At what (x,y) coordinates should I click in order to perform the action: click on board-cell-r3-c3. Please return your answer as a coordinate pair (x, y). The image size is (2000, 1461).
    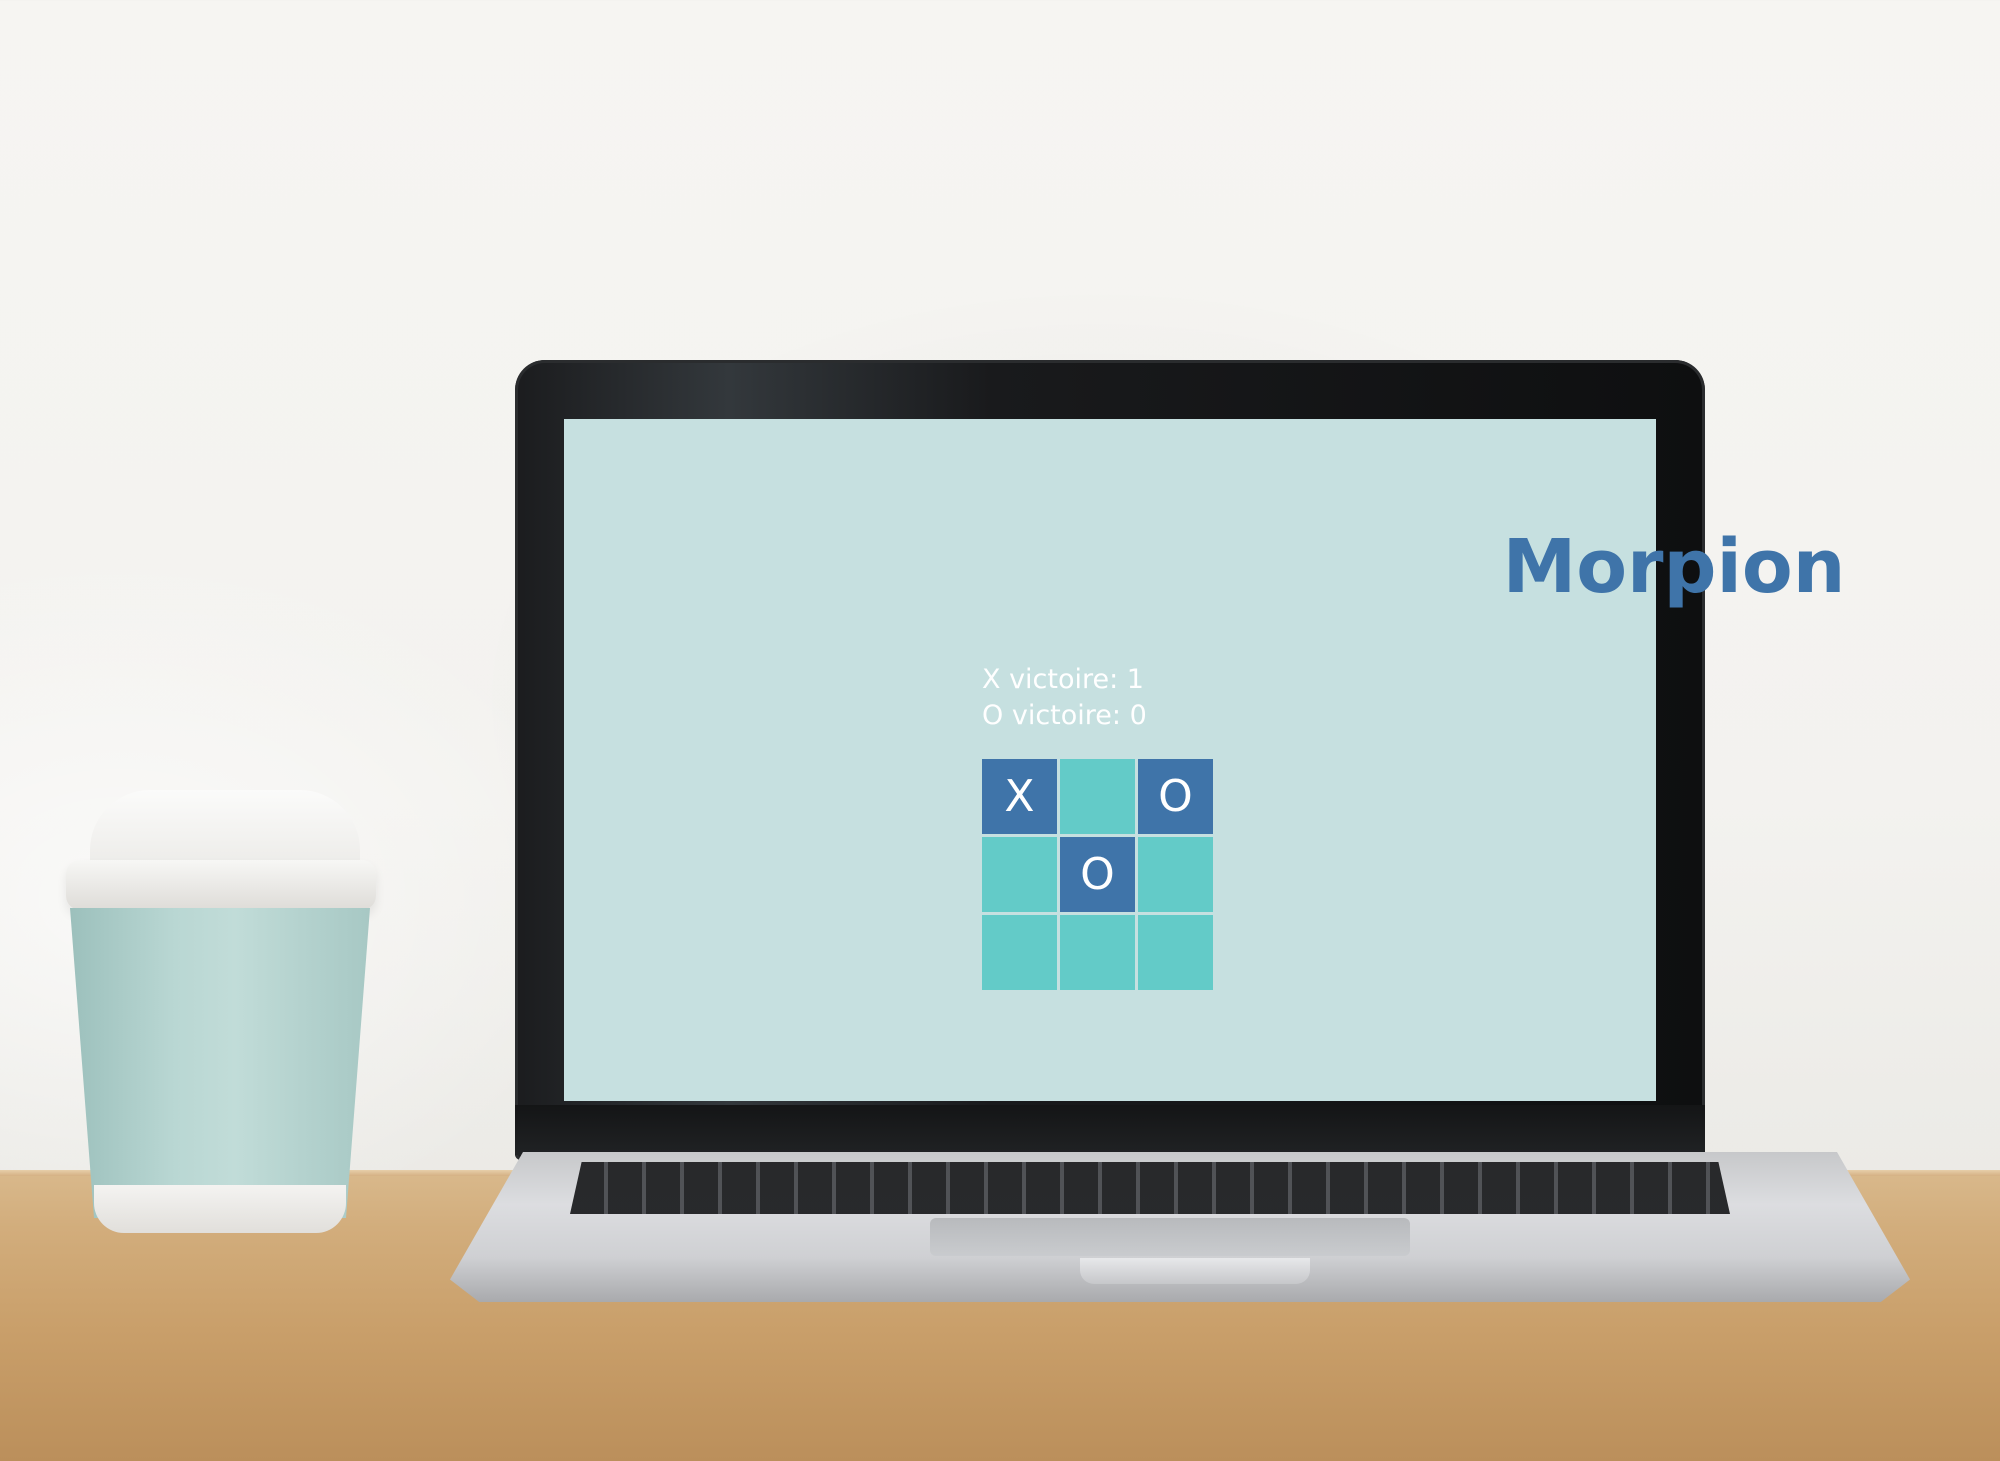
    Looking at the image, I should click on (1175, 952).